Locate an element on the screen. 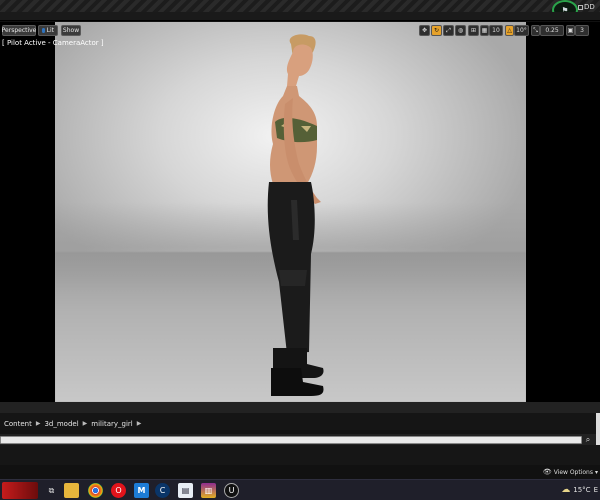 The width and height of the screenshot is (600, 500). lit-icon is located at coordinates (43, 30).